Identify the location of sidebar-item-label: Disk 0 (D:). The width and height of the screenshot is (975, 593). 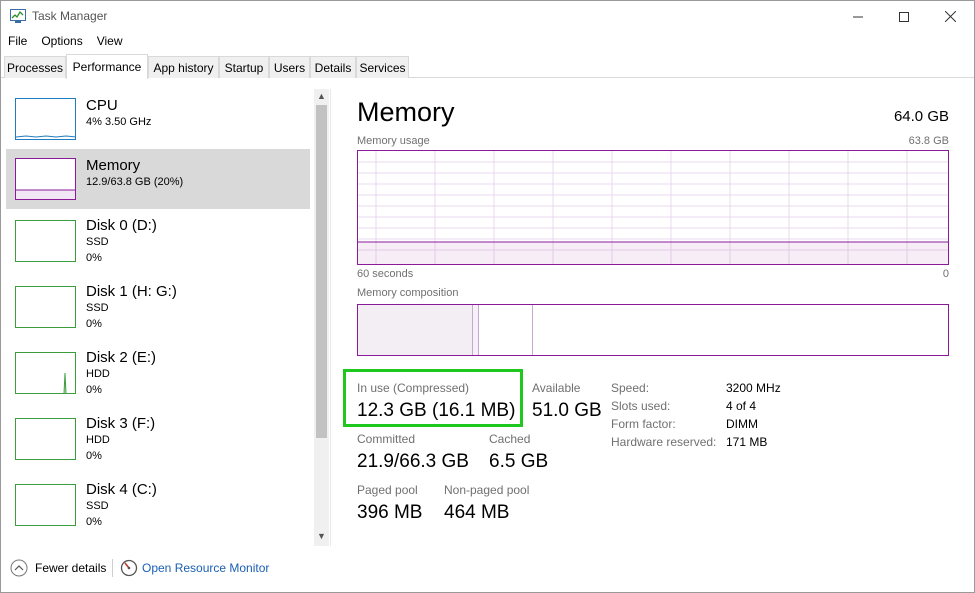
(121, 225).